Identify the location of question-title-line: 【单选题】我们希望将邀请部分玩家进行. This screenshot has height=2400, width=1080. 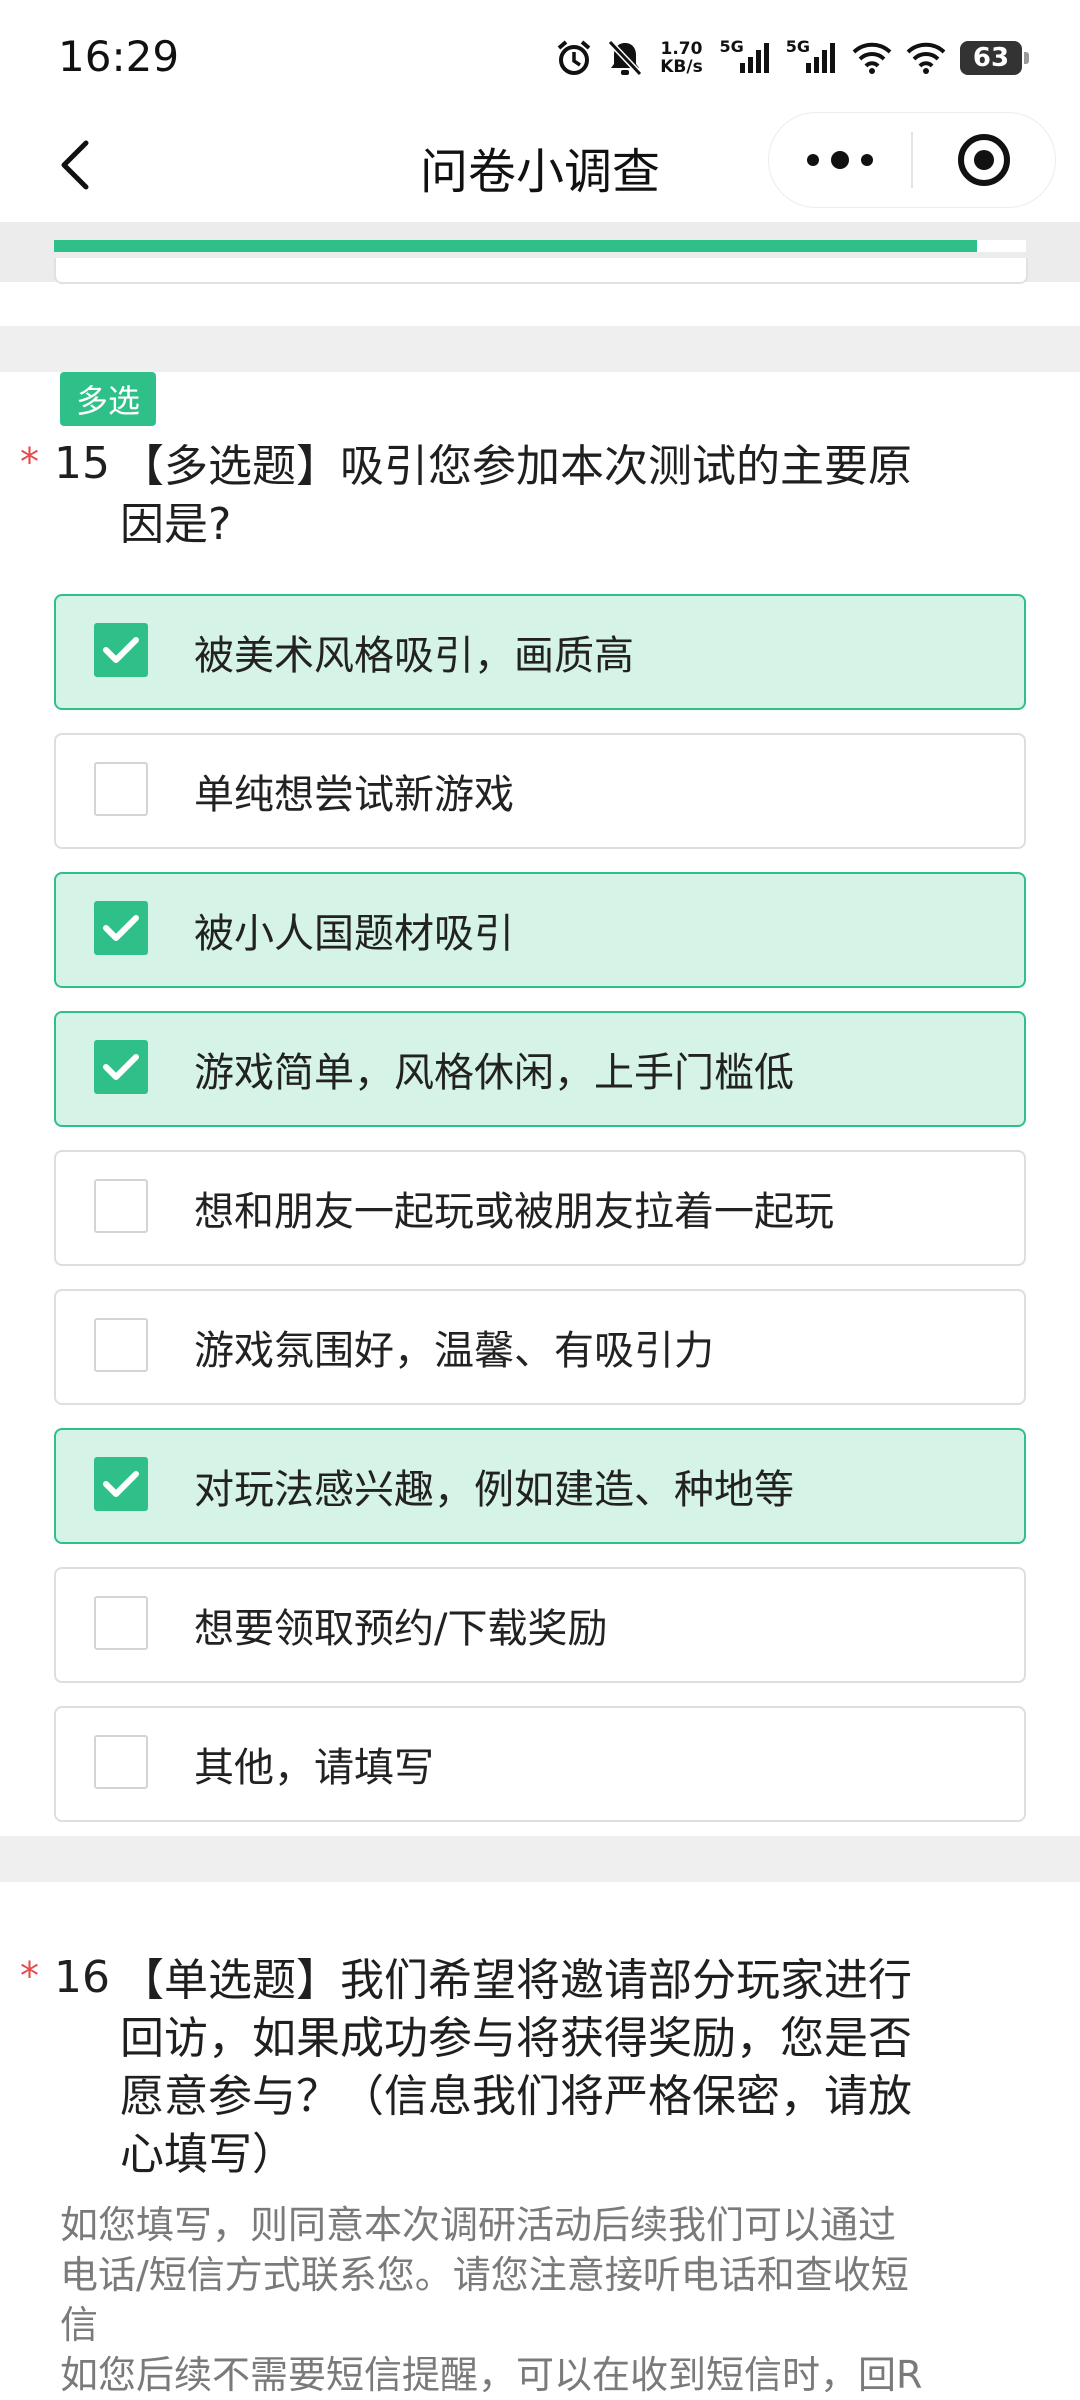
(516, 1980).